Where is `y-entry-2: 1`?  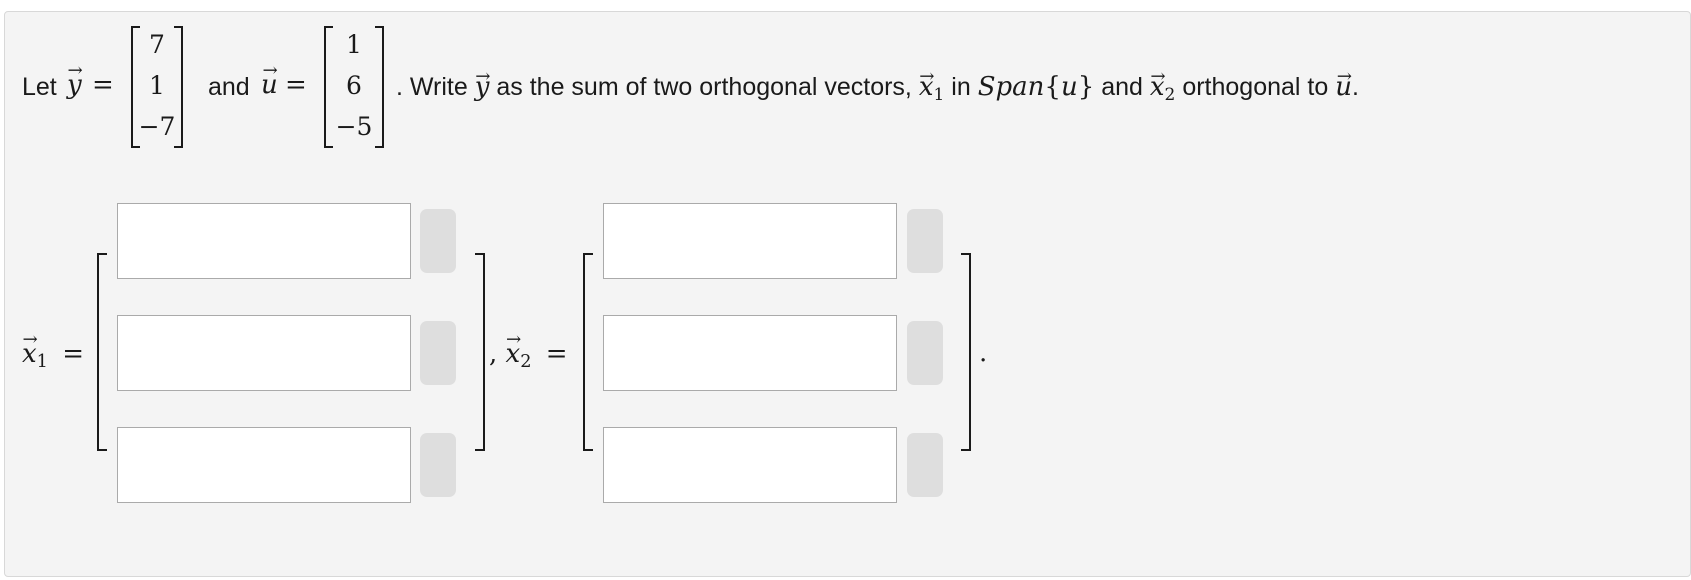 y-entry-2: 1 is located at coordinates (157, 85).